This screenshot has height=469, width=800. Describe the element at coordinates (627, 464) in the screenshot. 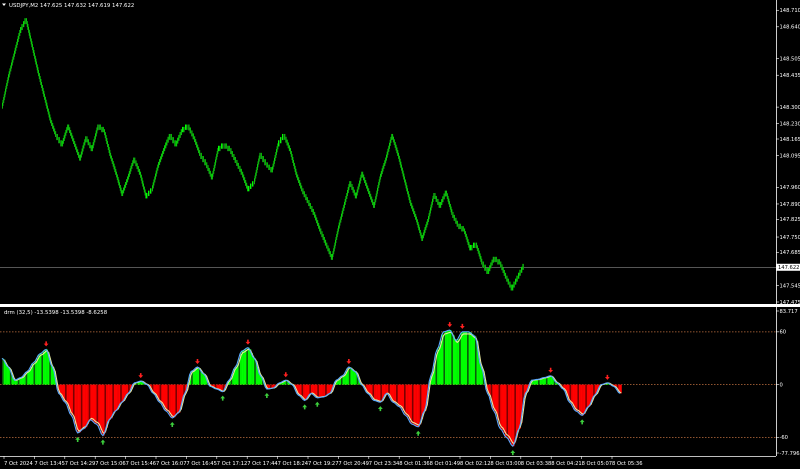

I see `time-axis-label: 8 Oct 05:36` at that location.